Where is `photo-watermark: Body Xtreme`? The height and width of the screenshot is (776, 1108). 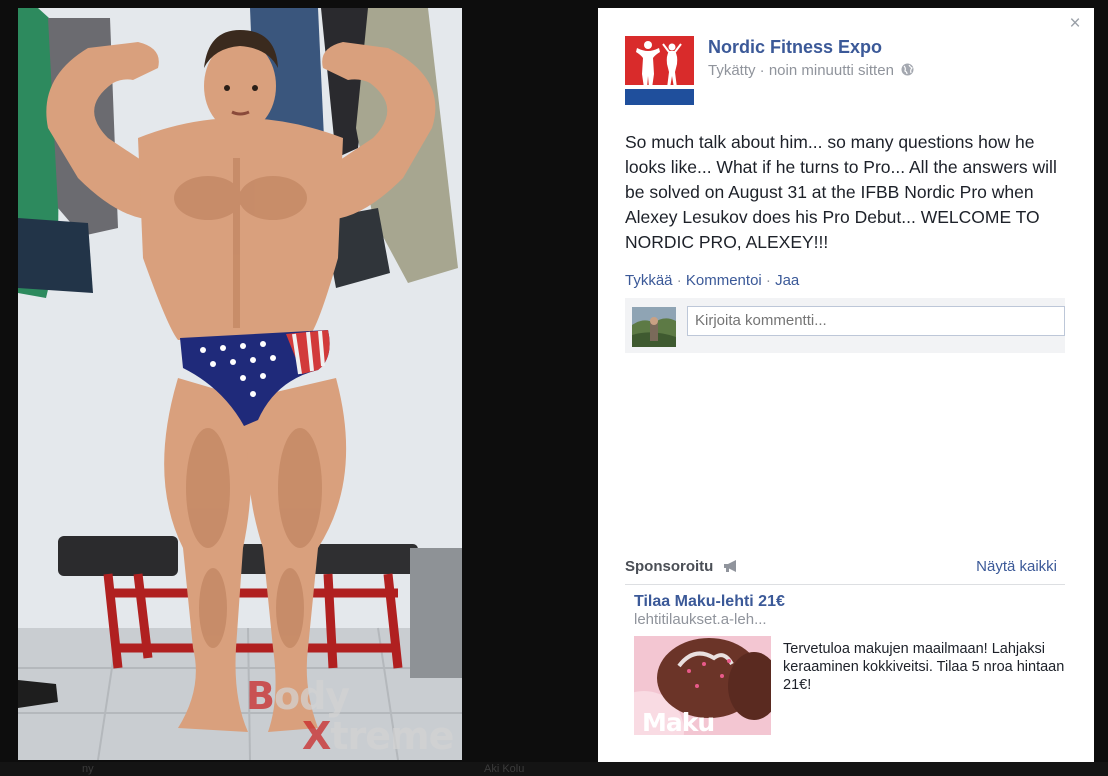
photo-watermark: Body Xtreme is located at coordinates (350, 716).